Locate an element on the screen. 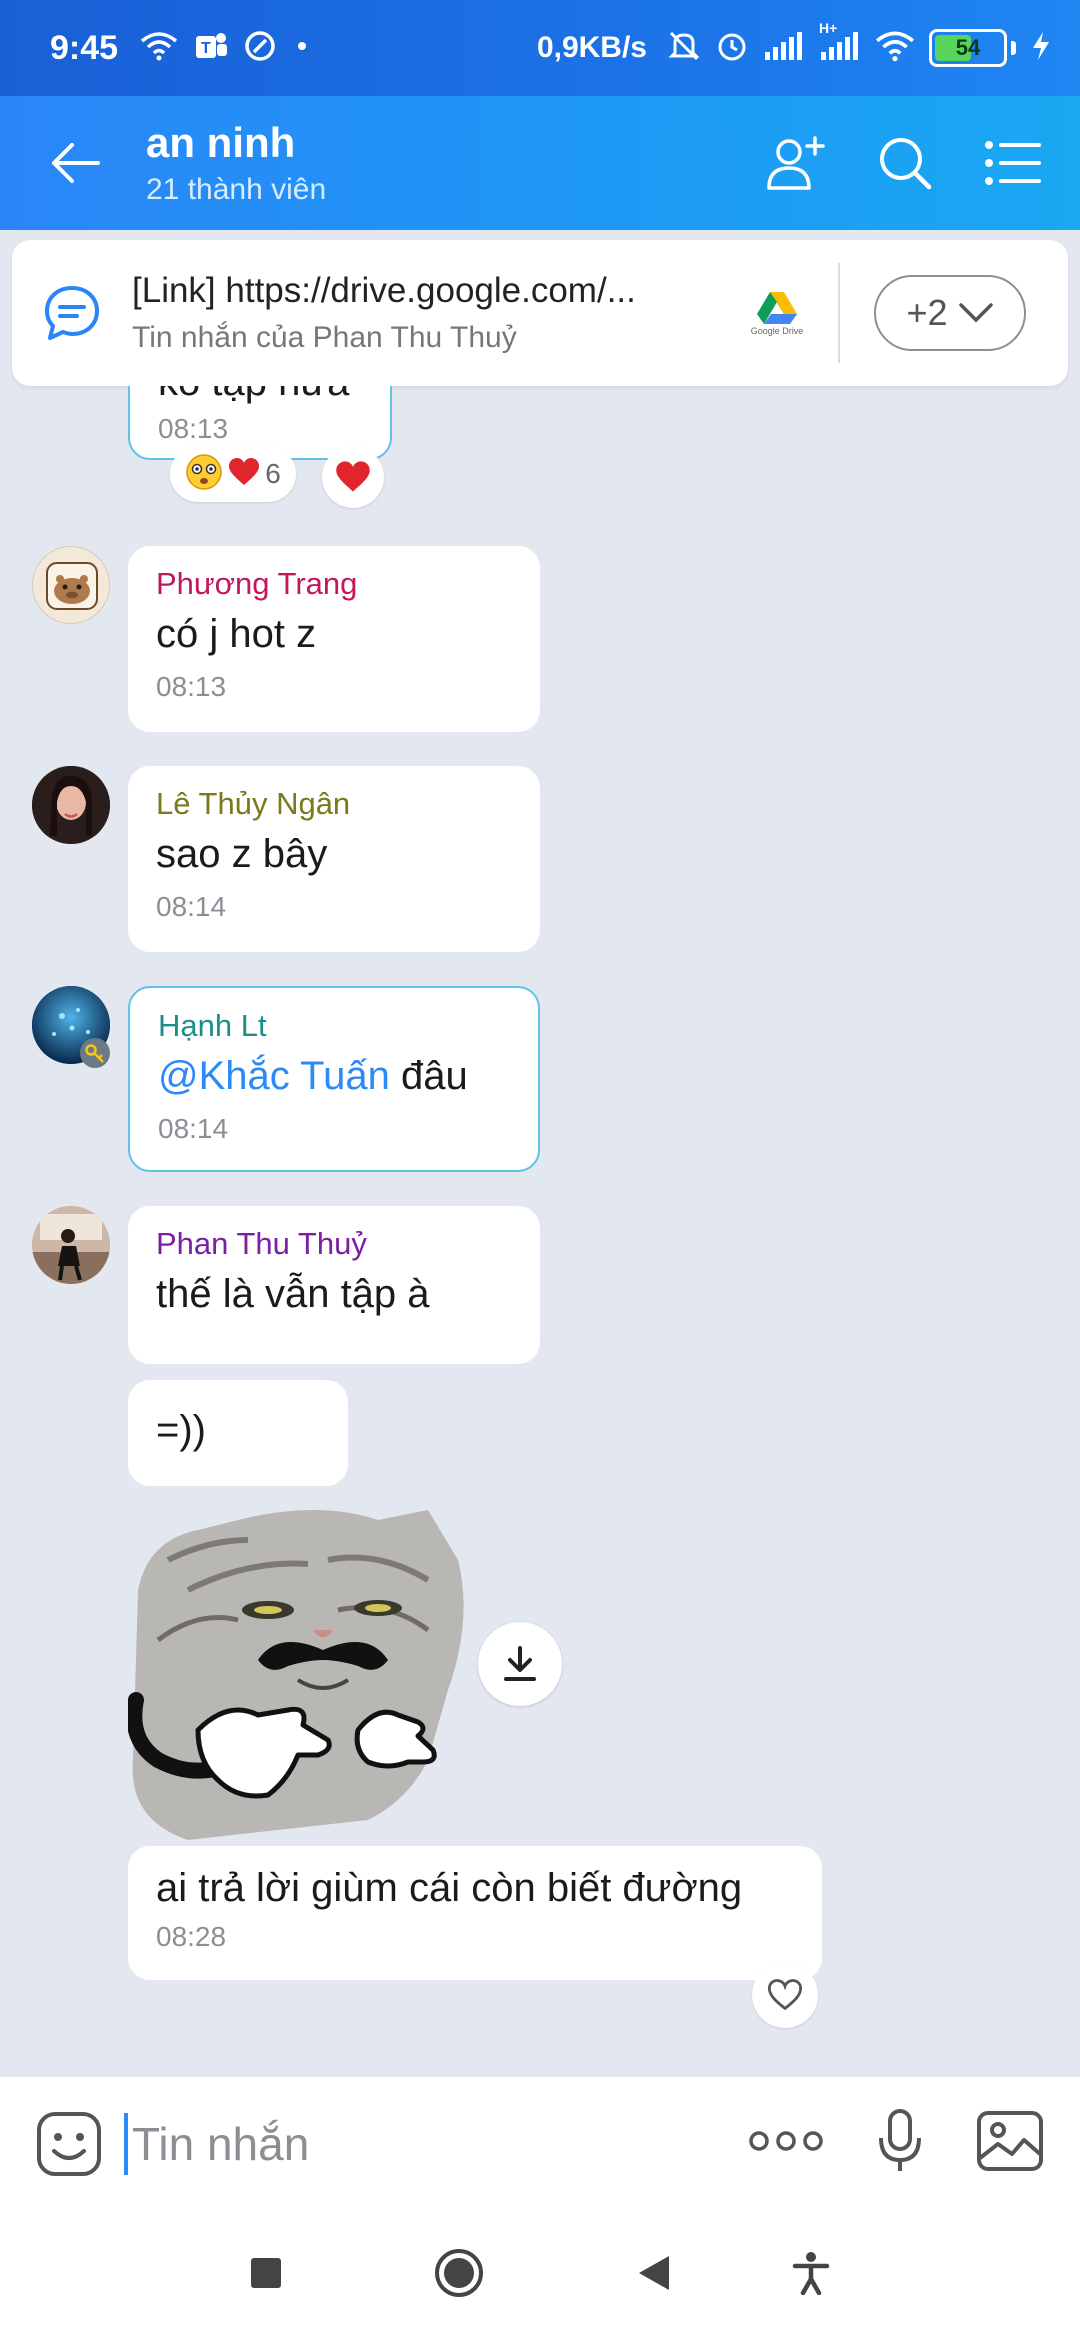  signal-hplus-icon: H+ is located at coordinates (840, 43).